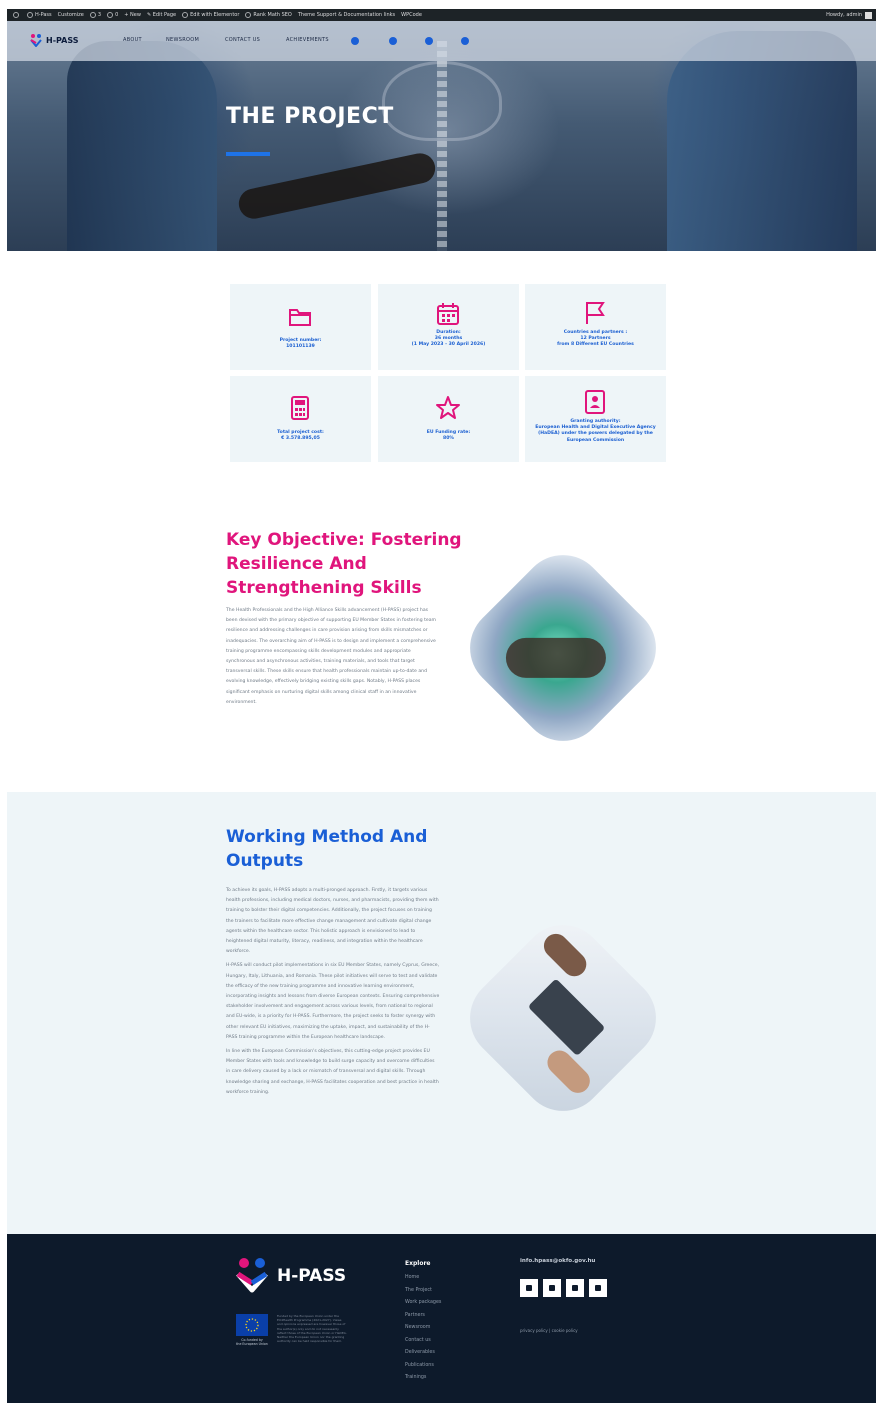 The image size is (876, 1403). I want to click on footer-twitter-icon, so click(598, 1288).